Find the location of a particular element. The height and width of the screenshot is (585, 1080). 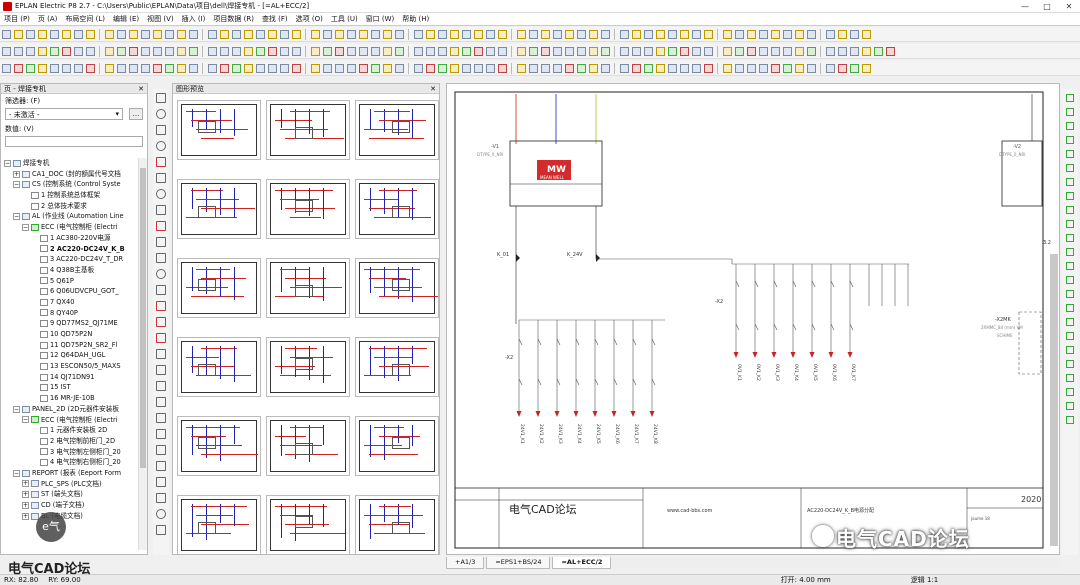

tree-node: − PANEL_2D (2D元器件安装板 is located at coordinates (70, 409).